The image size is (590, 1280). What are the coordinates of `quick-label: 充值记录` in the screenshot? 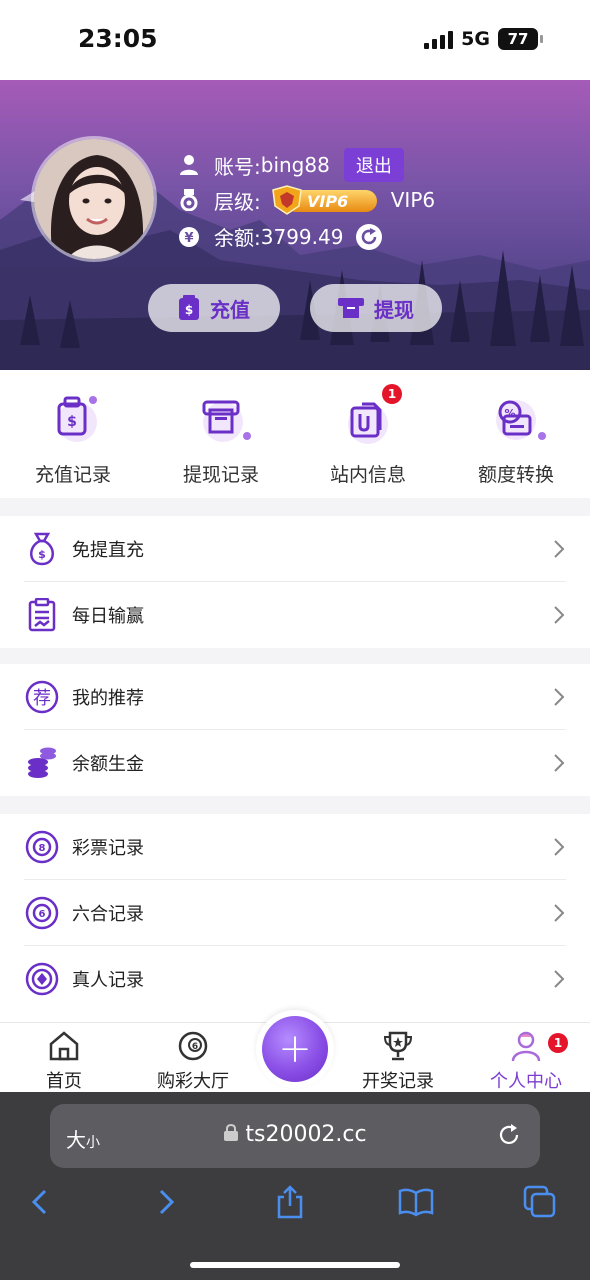 It's located at (72, 475).